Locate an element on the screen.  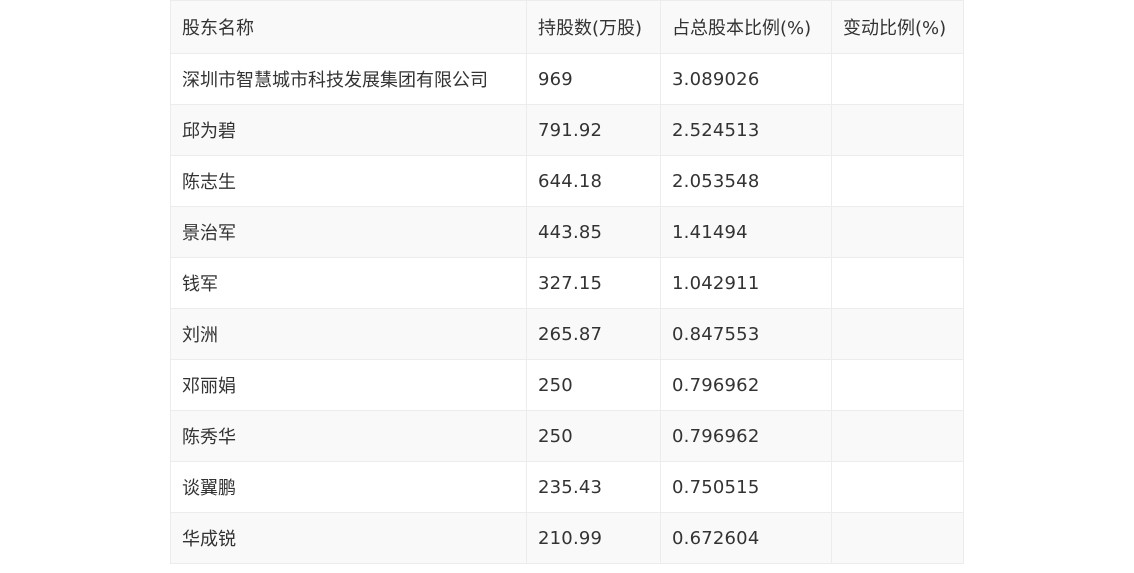
cell-shares-held: 443.85 is located at coordinates (593, 232).